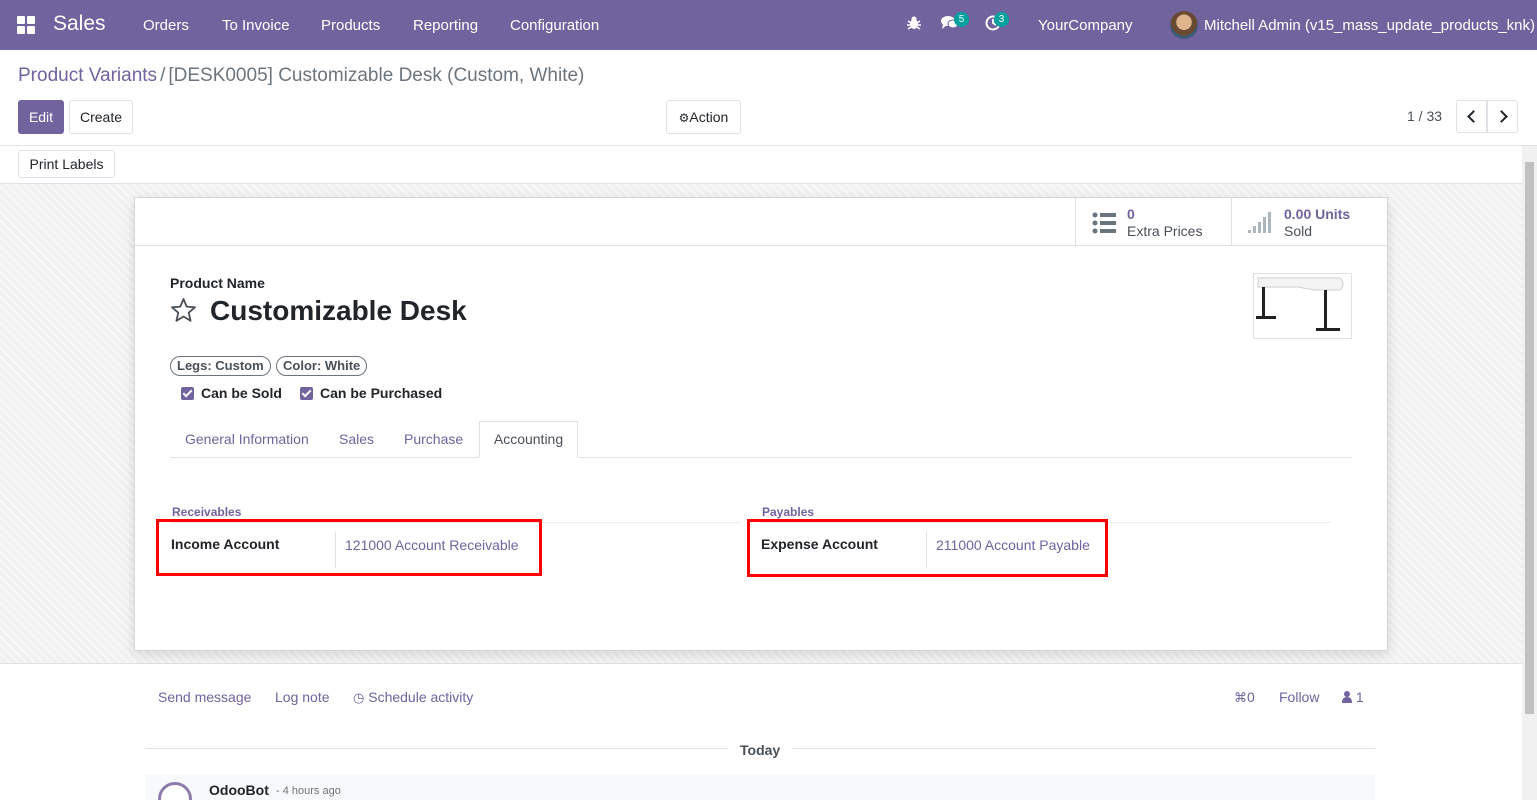 The height and width of the screenshot is (800, 1537). Describe the element at coordinates (306, 393) in the screenshot. I see `can-be-purchased-checkbox` at that location.